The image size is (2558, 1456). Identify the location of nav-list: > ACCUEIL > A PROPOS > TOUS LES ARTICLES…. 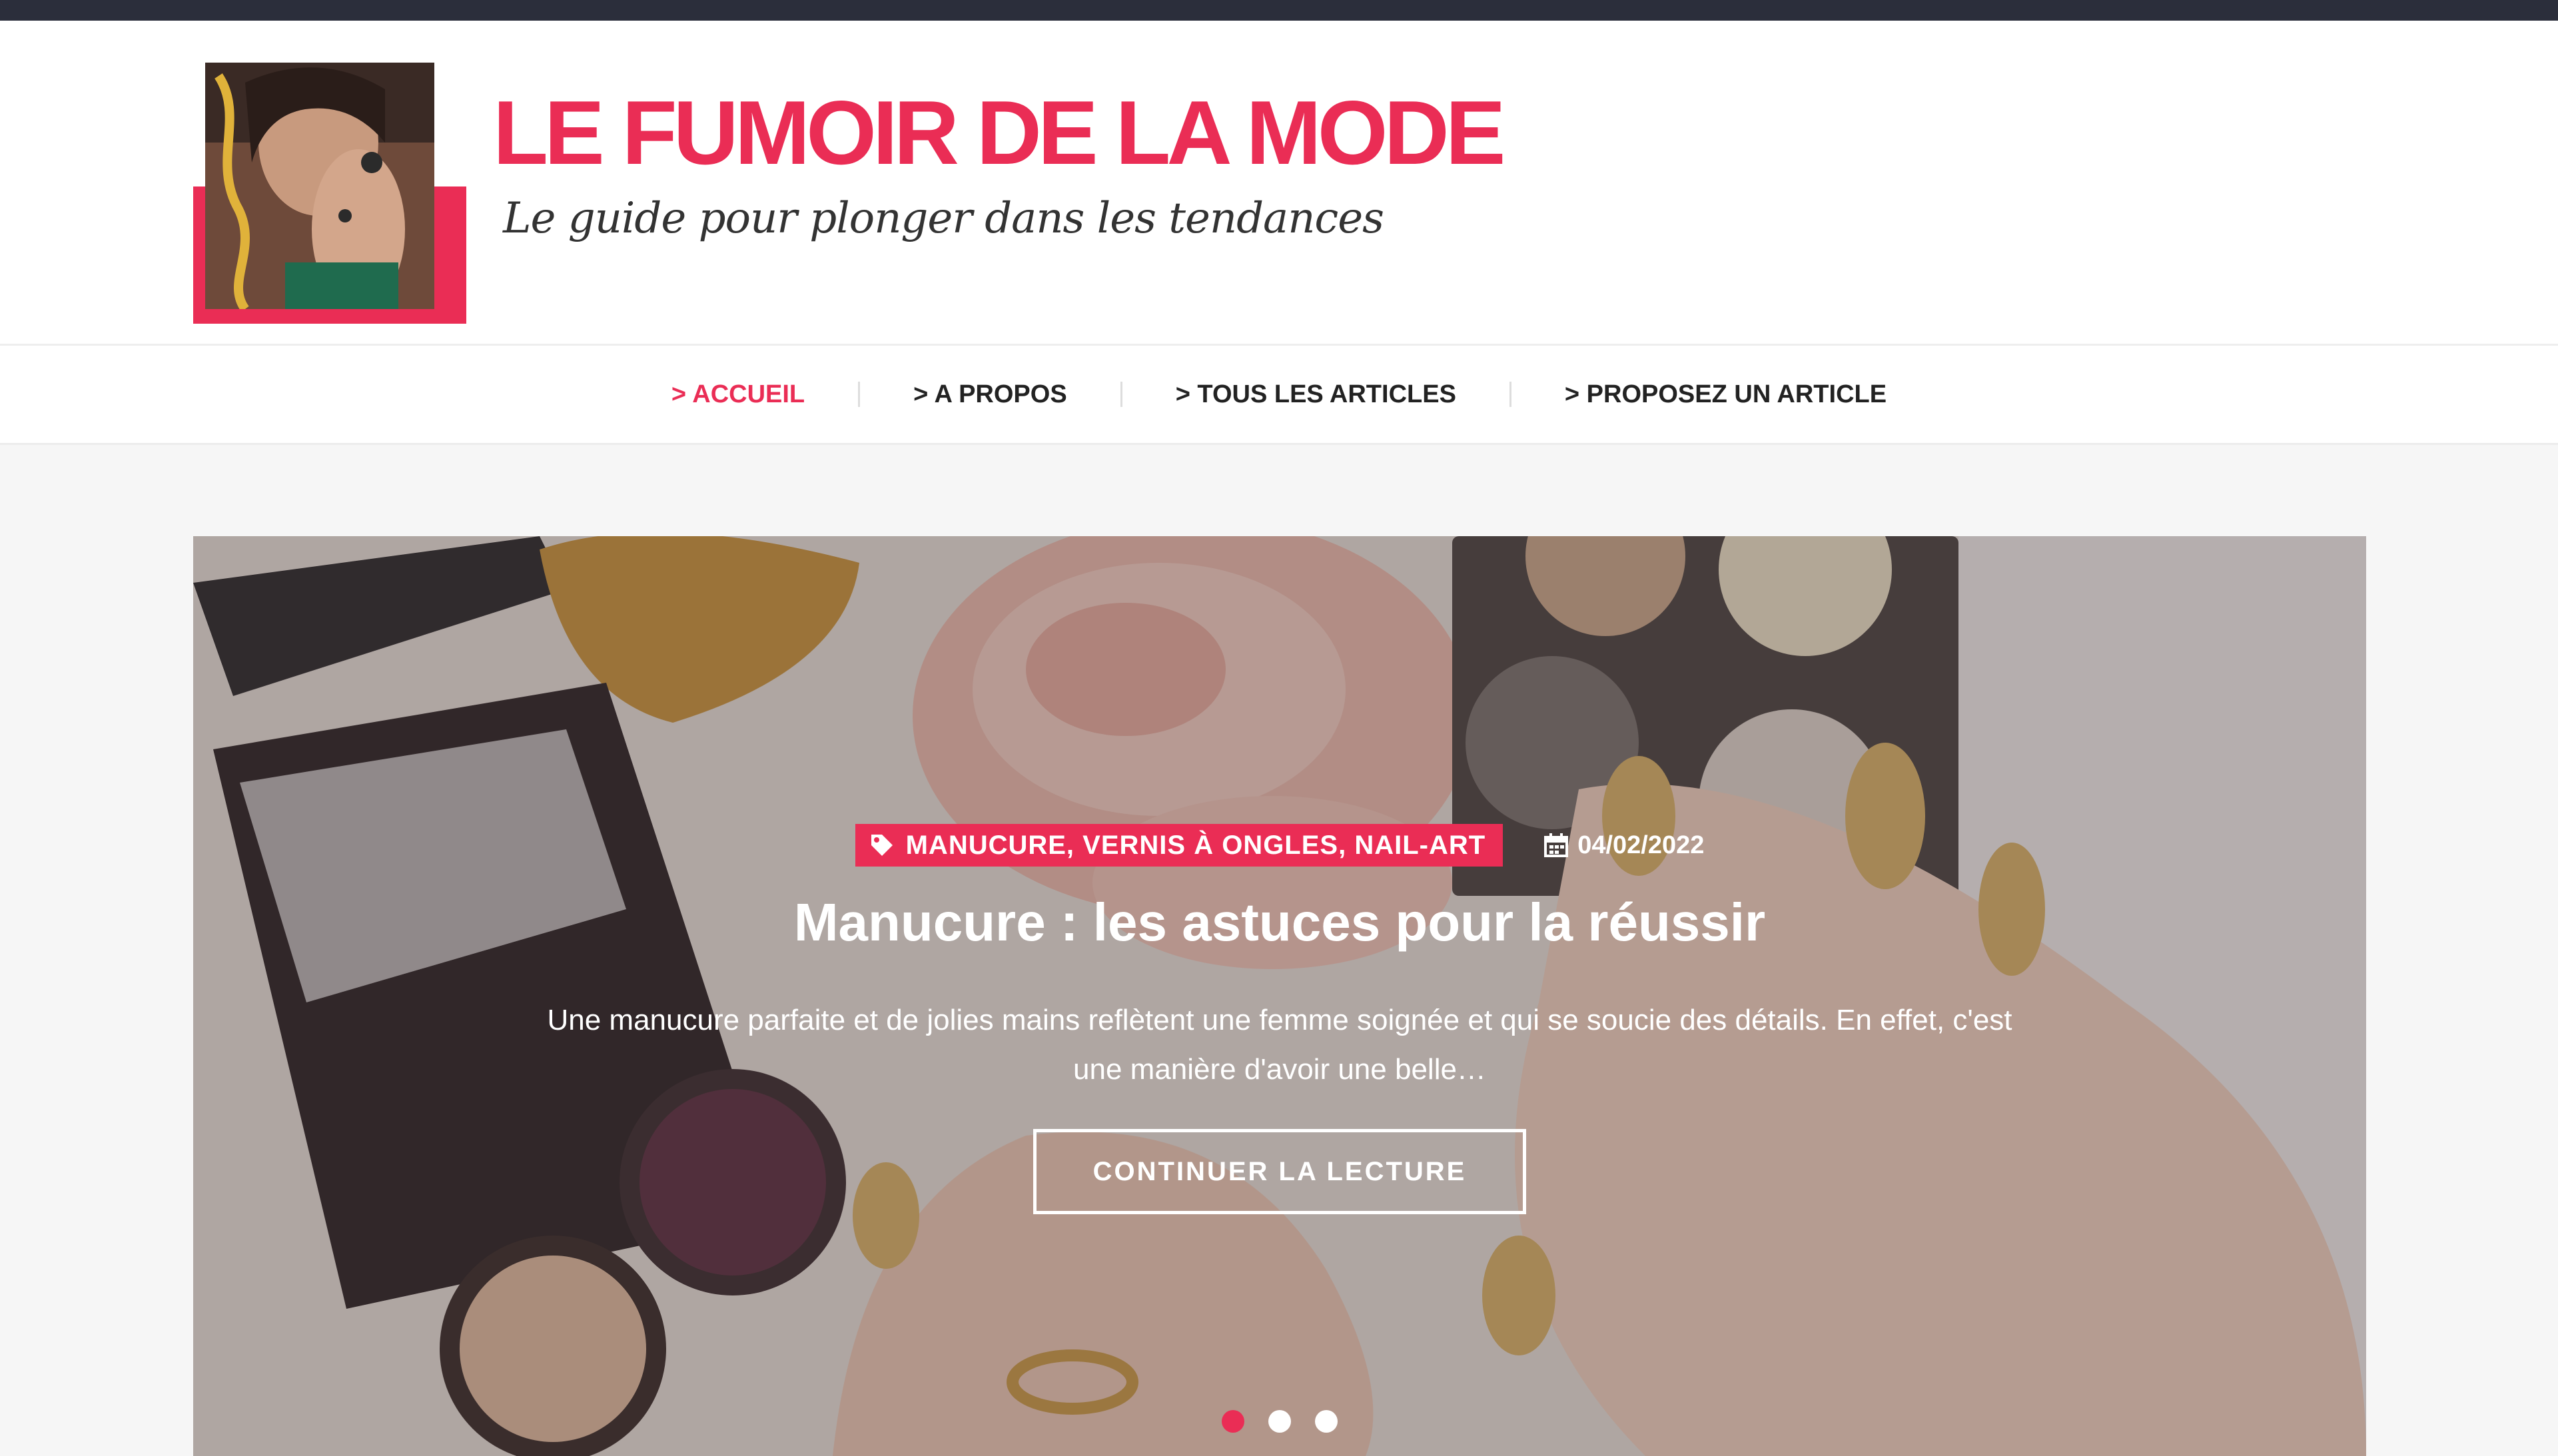
(1279, 394).